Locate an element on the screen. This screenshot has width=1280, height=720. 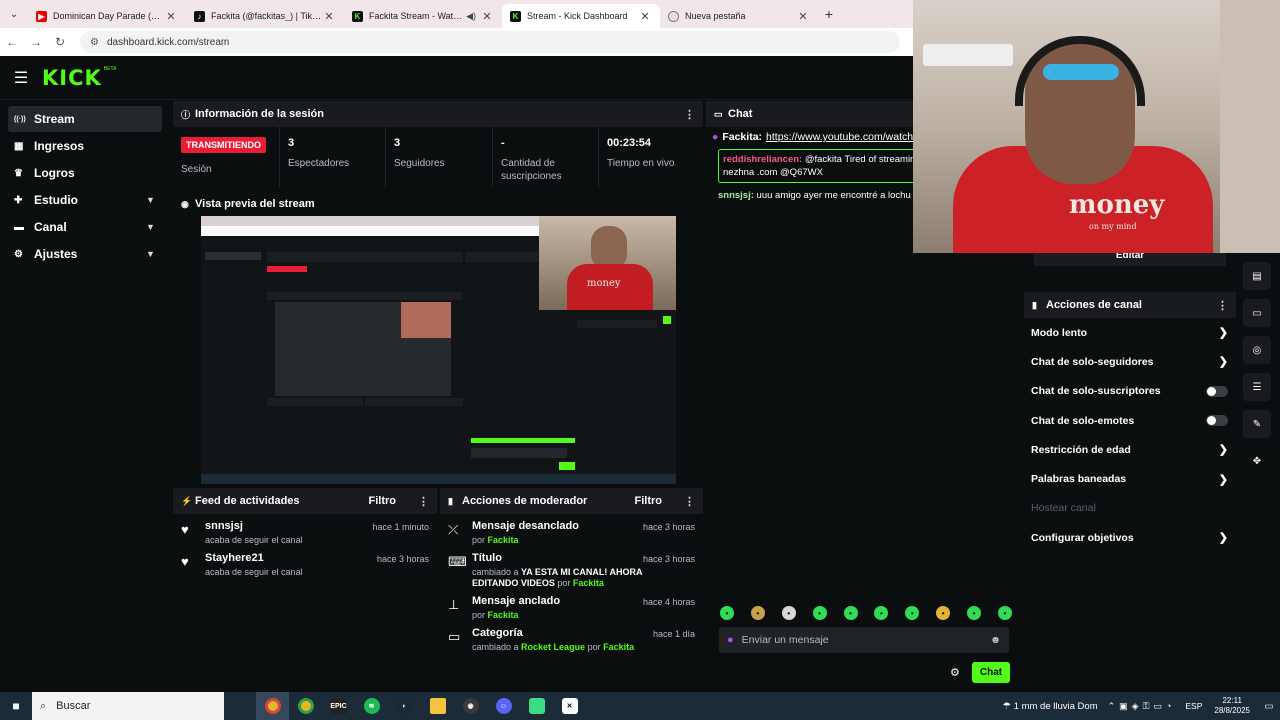
sidebar-item-ajustes: ⚙ Ajustes ▼ is located at coordinates (85, 254).